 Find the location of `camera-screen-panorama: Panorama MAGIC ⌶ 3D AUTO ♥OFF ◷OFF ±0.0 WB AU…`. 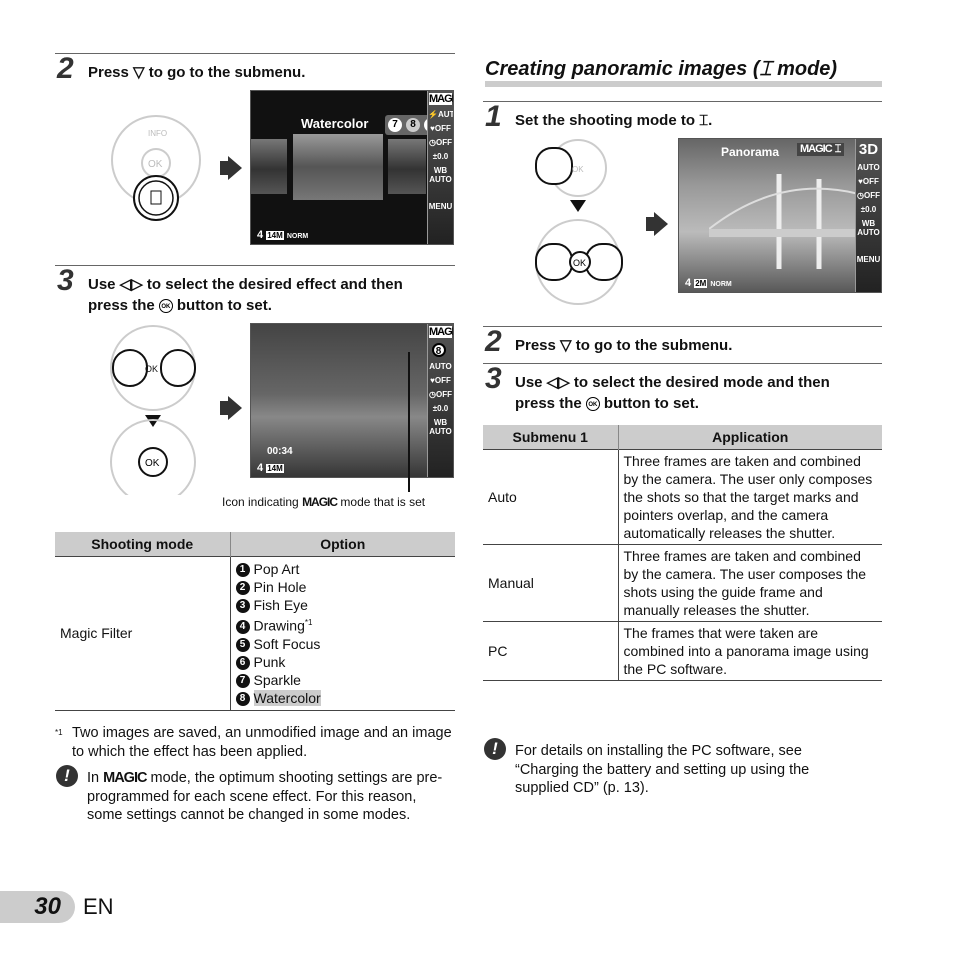

camera-screen-panorama: Panorama MAGIC ⌶ 3D AUTO ♥OFF ◷OFF ±0.0 WB AU… is located at coordinates (780, 215).